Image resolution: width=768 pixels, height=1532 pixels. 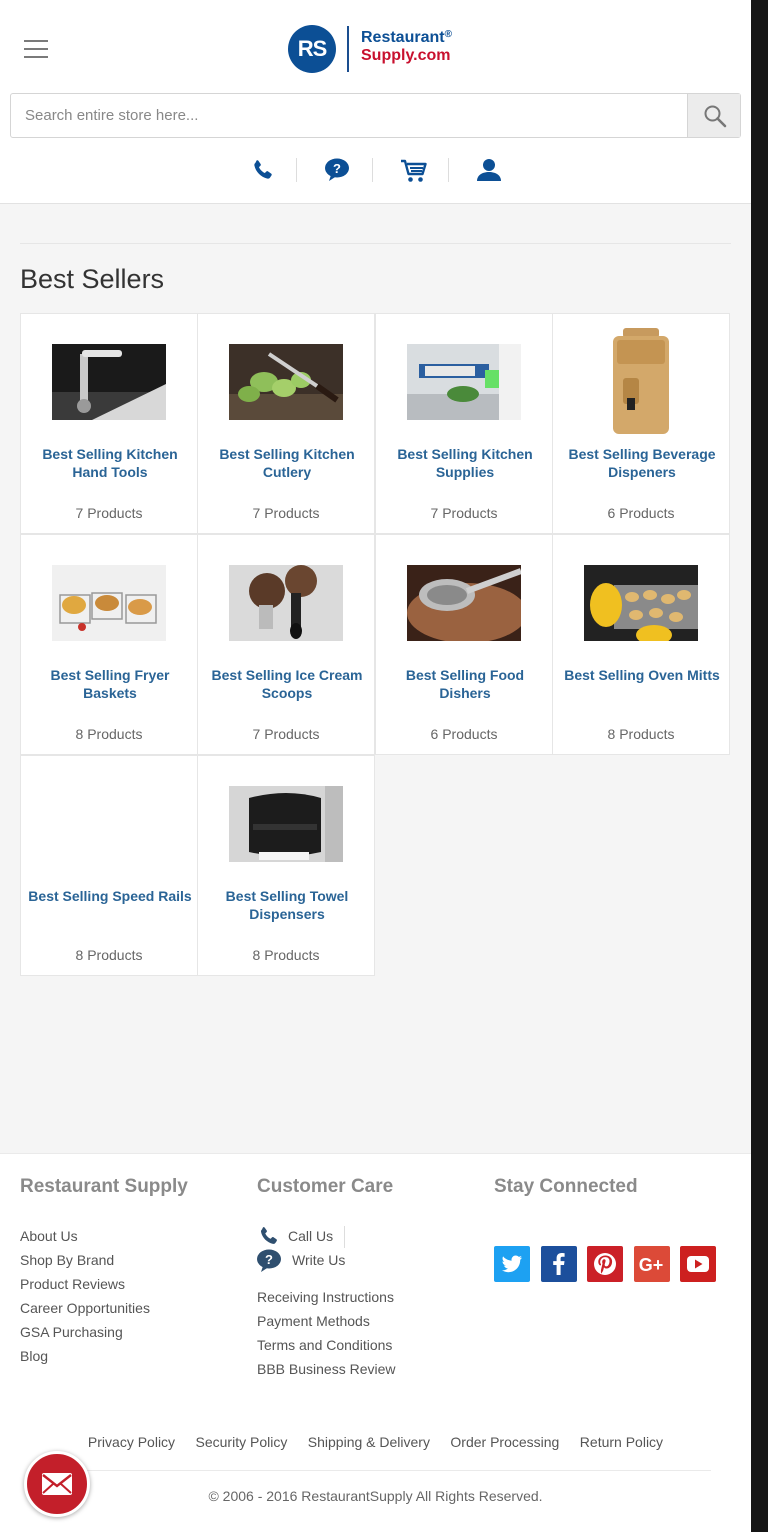 I want to click on write-us-label: Write Us, so click(x=318, y=1260).